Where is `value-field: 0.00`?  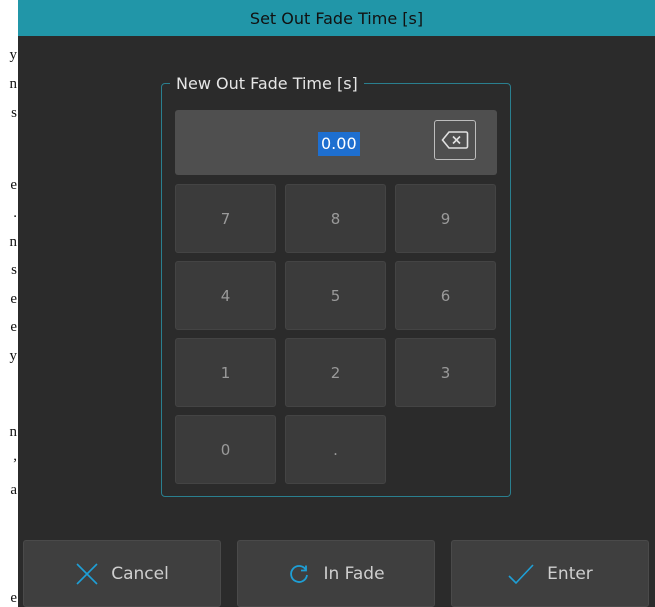
value-field: 0.00 is located at coordinates (339, 144).